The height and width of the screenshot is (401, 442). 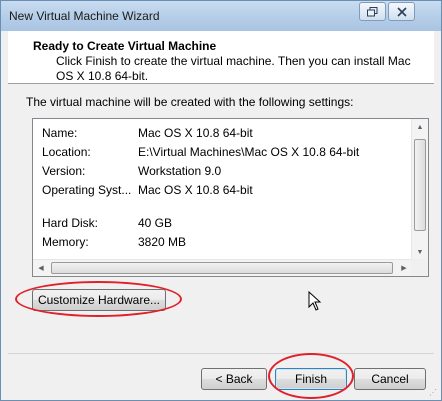 I want to click on restore-button, so click(x=372, y=11).